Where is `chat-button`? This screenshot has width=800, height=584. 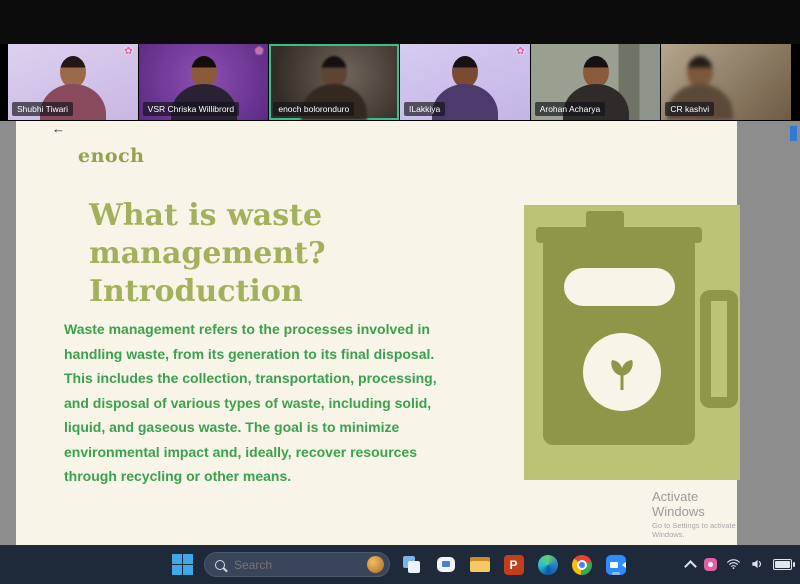
chat-button is located at coordinates (445, 564).